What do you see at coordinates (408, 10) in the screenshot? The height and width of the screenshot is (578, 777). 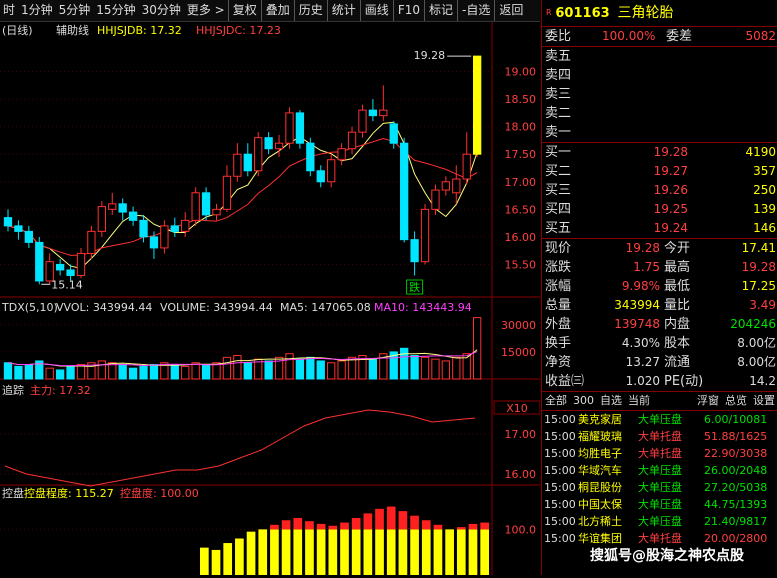 I see `toolbar-button-5: F10` at bounding box center [408, 10].